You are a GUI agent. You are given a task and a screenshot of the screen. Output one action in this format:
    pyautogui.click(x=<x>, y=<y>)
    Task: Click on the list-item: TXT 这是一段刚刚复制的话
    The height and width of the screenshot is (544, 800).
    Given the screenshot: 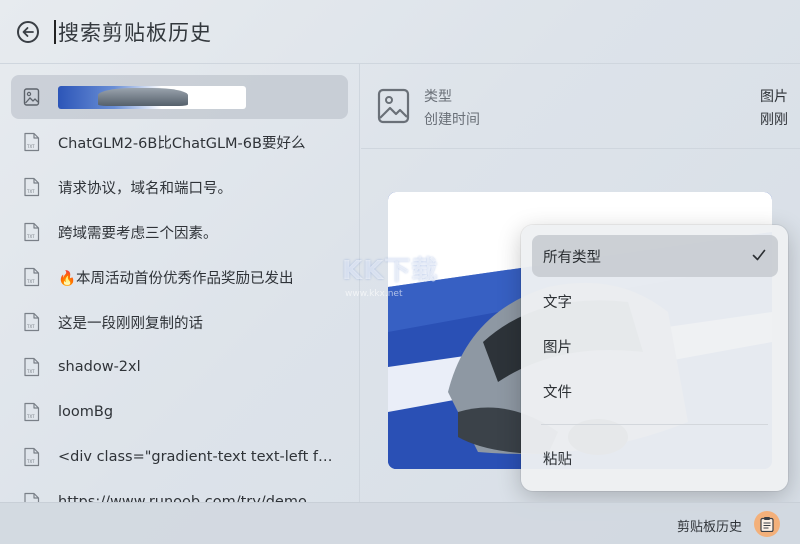 What is the action you would take?
    pyautogui.click(x=179, y=322)
    